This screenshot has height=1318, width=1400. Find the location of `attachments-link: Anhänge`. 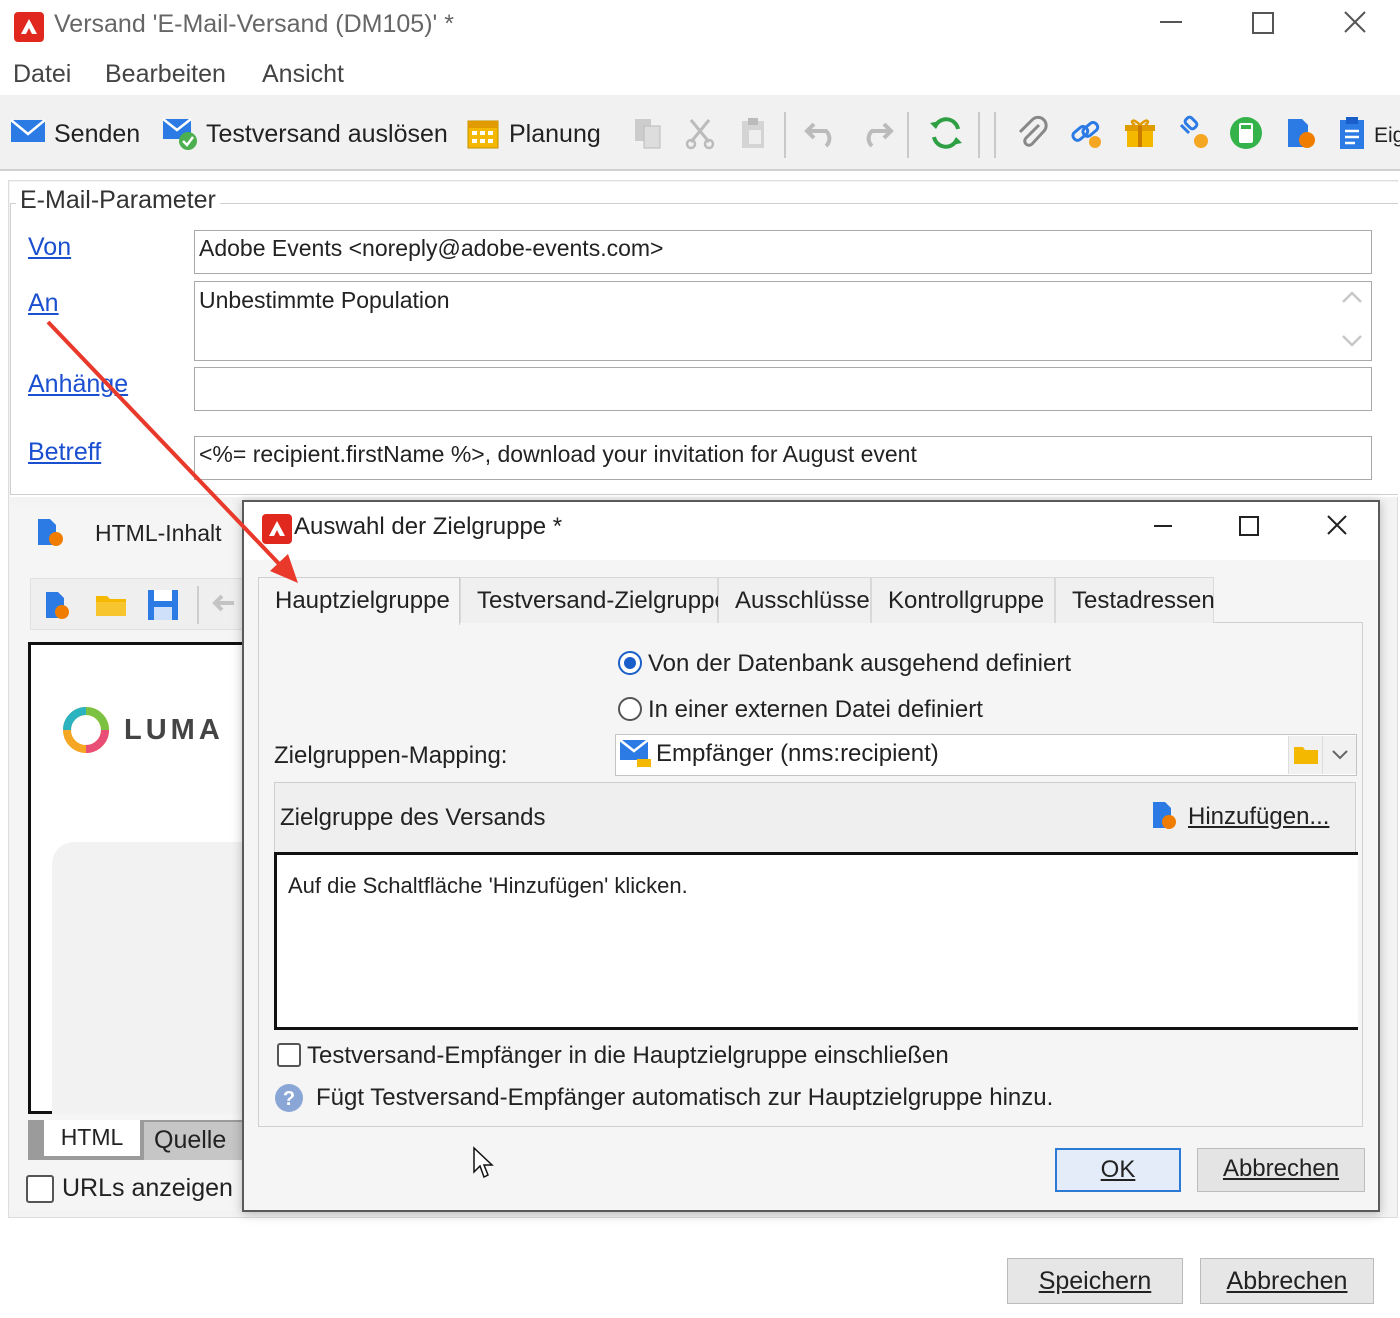

attachments-link: Anhänge is located at coordinates (78, 384).